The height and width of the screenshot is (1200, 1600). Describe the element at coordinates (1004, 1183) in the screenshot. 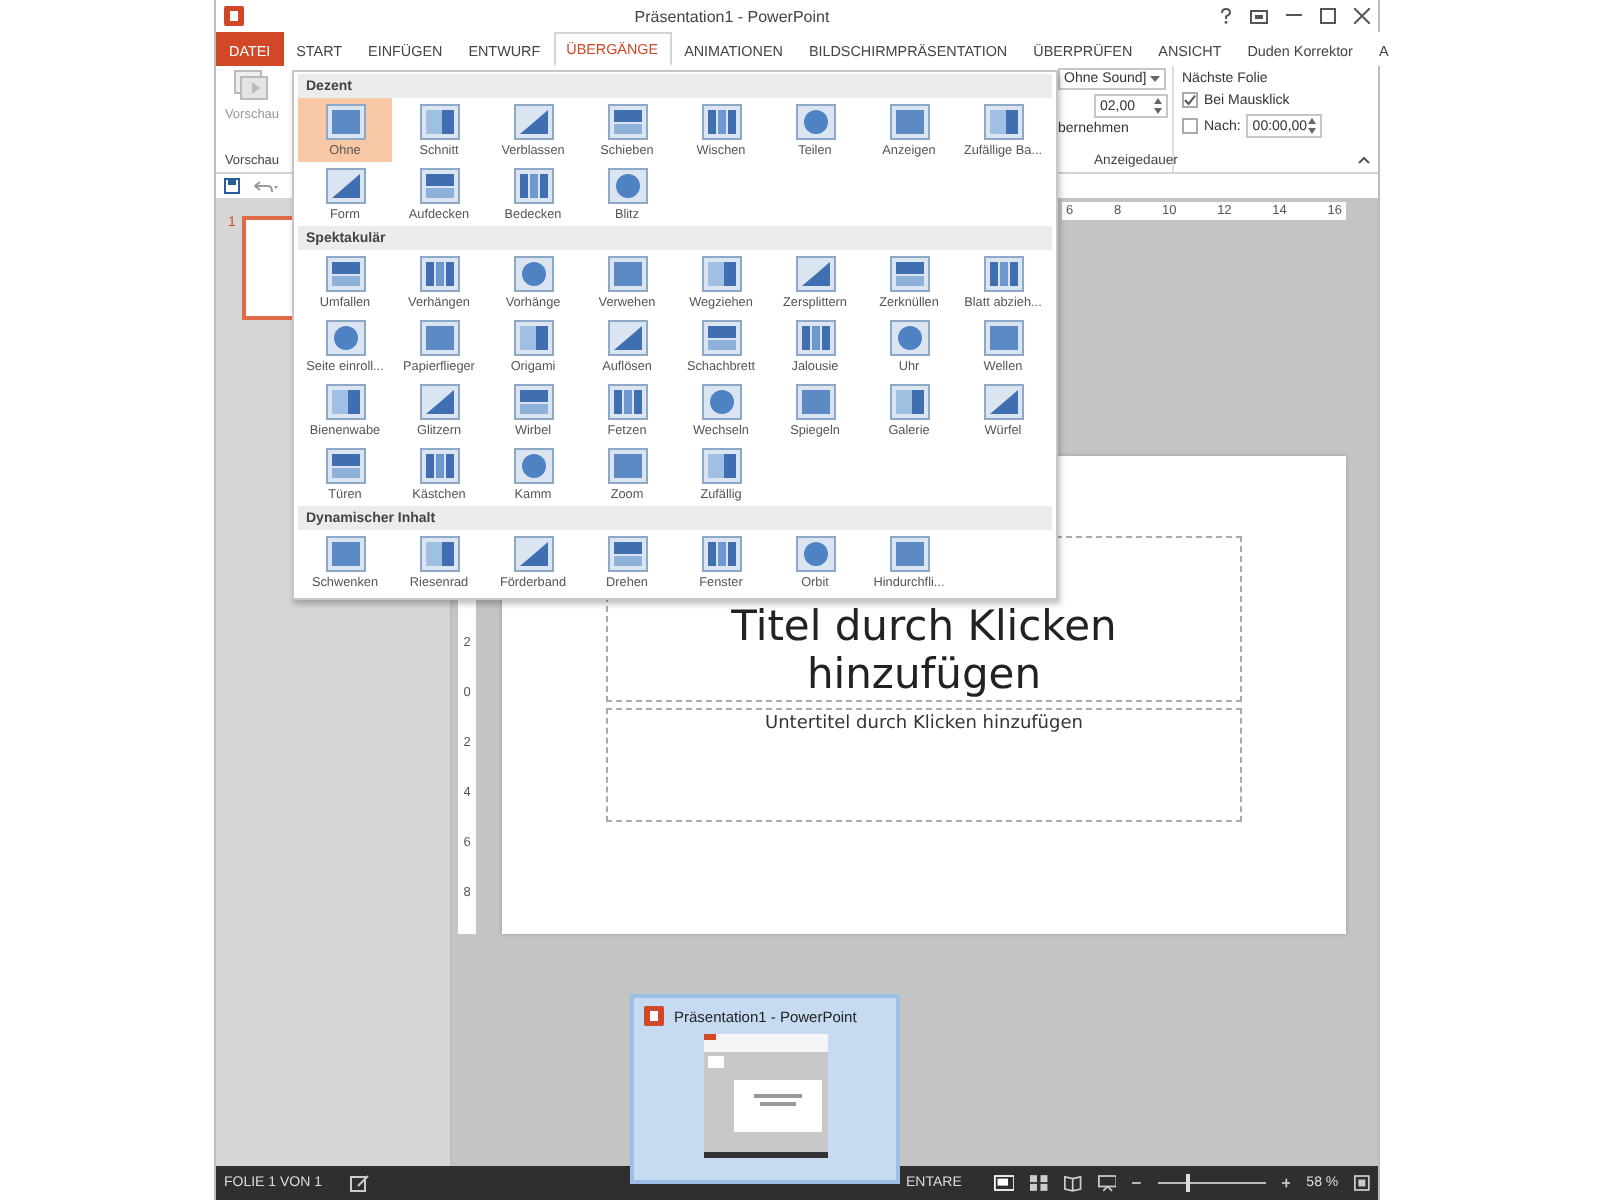

I see `normal-view-icon` at that location.